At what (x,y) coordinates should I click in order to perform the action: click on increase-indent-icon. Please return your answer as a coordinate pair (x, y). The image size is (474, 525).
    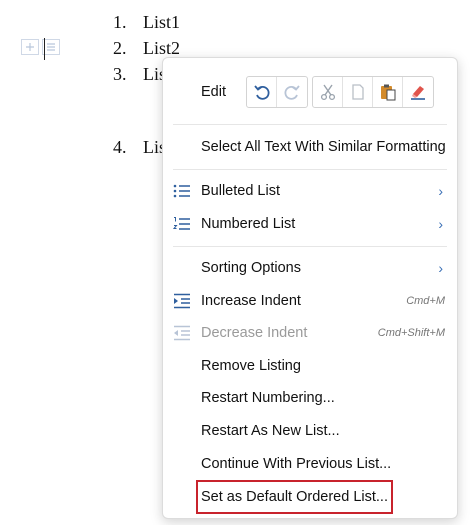
    Looking at the image, I should click on (182, 301).